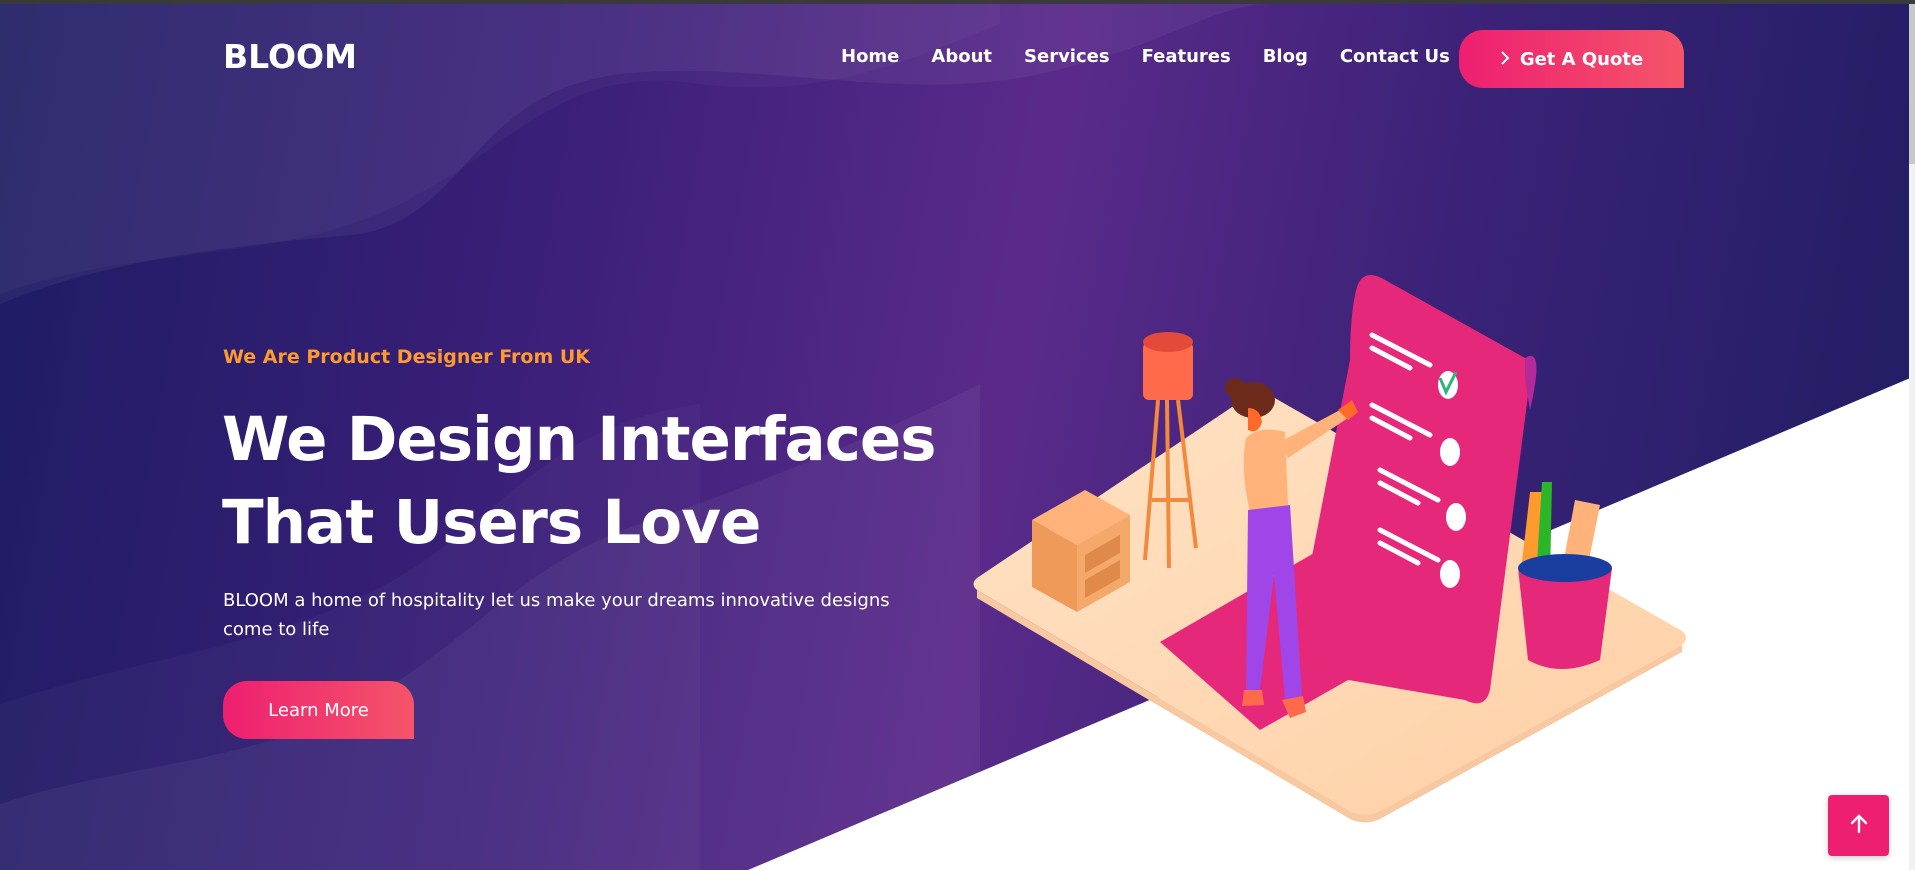 This screenshot has height=870, width=1915. What do you see at coordinates (1912, 437) in the screenshot?
I see `page-scrollbar` at bounding box center [1912, 437].